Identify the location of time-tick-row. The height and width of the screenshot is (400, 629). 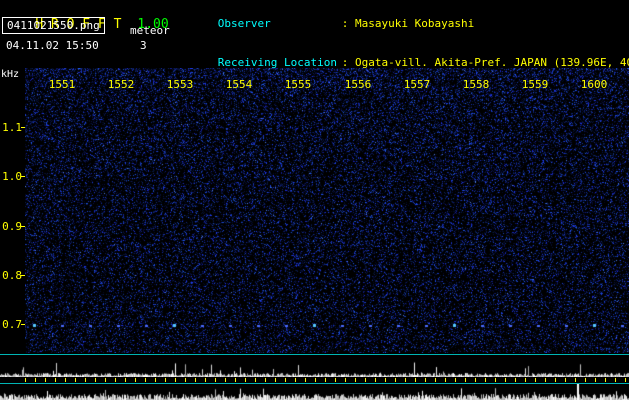
(327, 380).